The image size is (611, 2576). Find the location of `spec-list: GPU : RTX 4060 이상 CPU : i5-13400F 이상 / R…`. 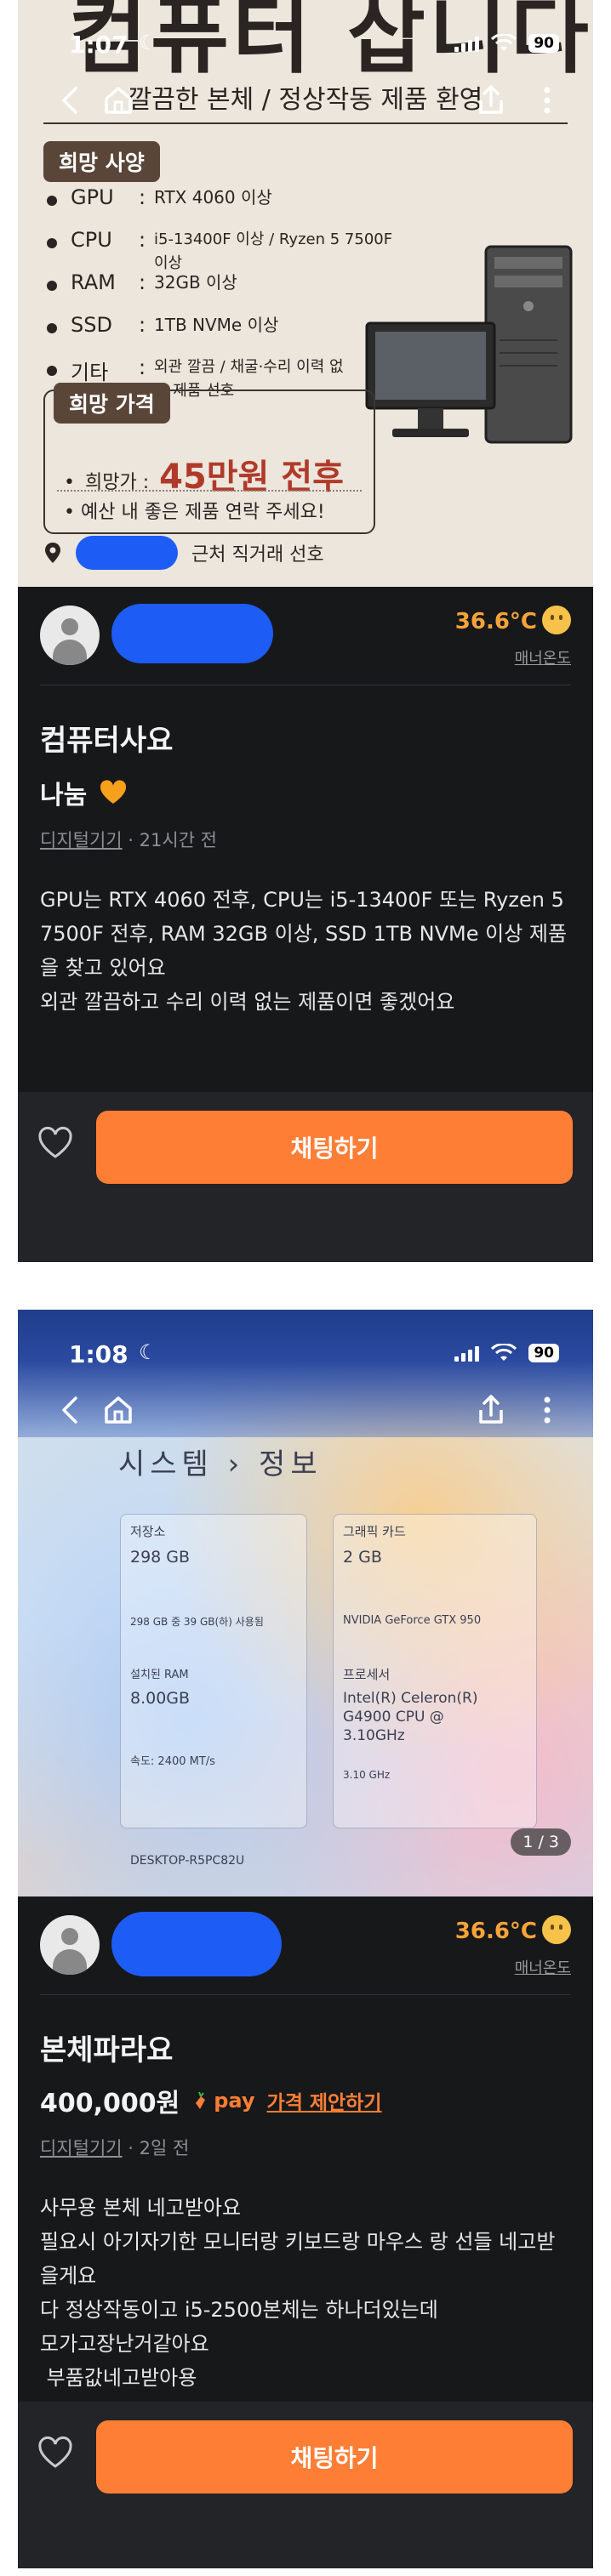

spec-list: GPU : RTX 4060 이상 CPU : i5-13400F 이상 / R… is located at coordinates (226, 296).